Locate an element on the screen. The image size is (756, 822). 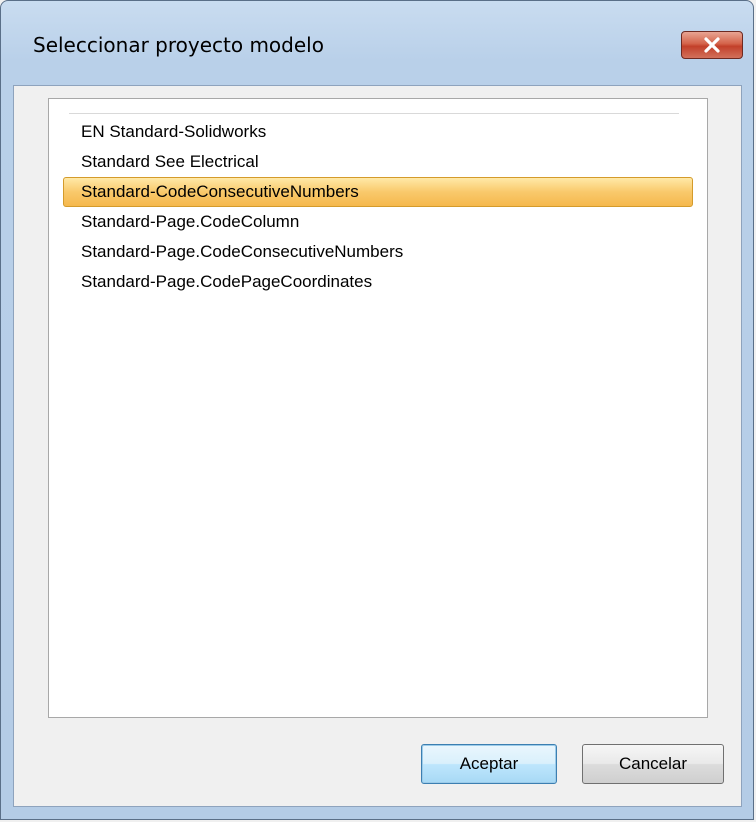
cancel-button: Cancelar is located at coordinates (653, 764).